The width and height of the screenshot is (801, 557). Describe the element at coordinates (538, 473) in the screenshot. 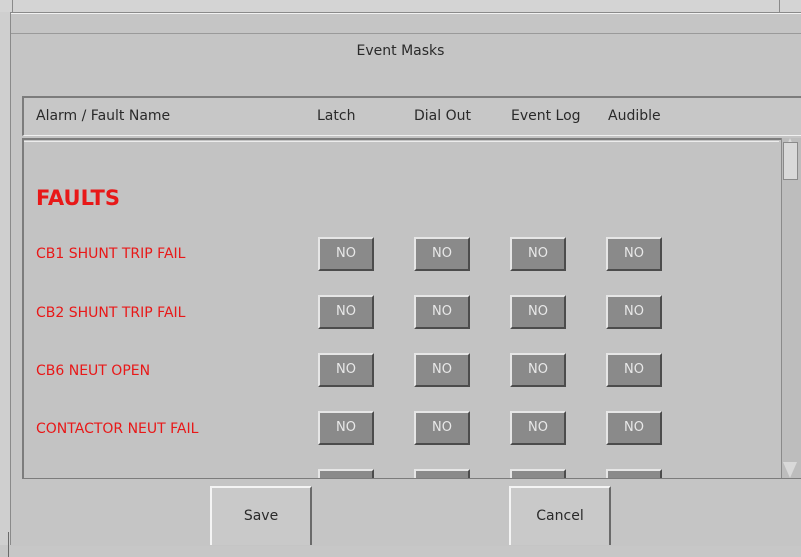

I see `event-log-toggle-button` at that location.